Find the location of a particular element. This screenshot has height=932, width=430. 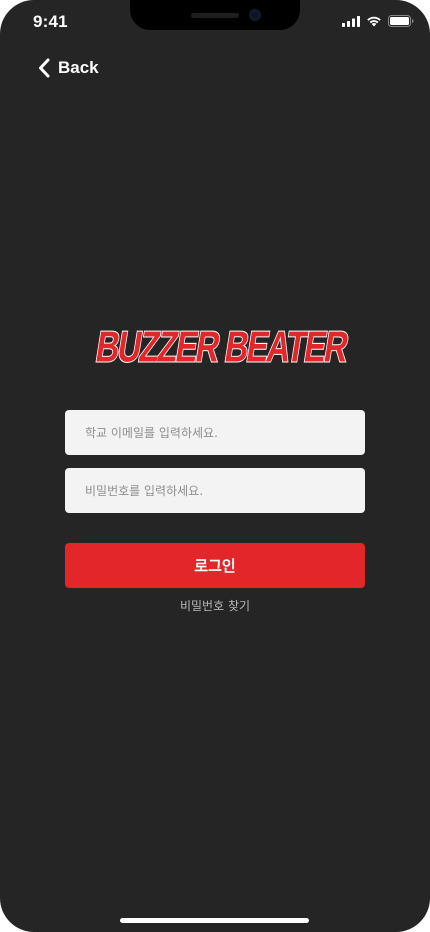

front-camera is located at coordinates (255, 15).